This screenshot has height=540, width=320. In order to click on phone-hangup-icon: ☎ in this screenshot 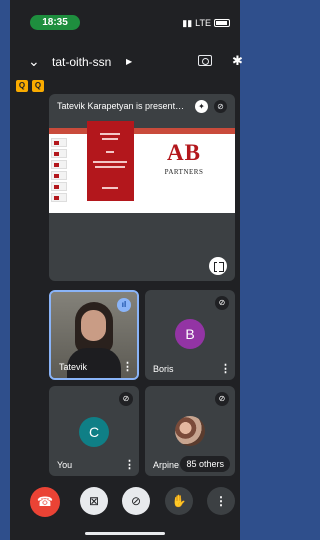, I will do `click(45, 501)`.